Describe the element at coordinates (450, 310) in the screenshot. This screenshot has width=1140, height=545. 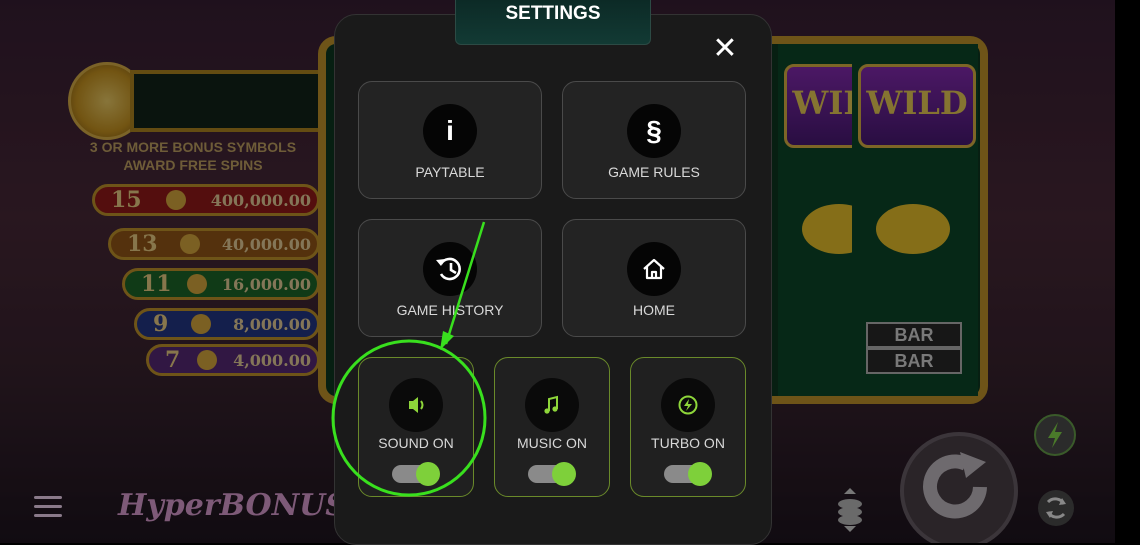
I see `game-history-label: GAME HISTORY` at that location.